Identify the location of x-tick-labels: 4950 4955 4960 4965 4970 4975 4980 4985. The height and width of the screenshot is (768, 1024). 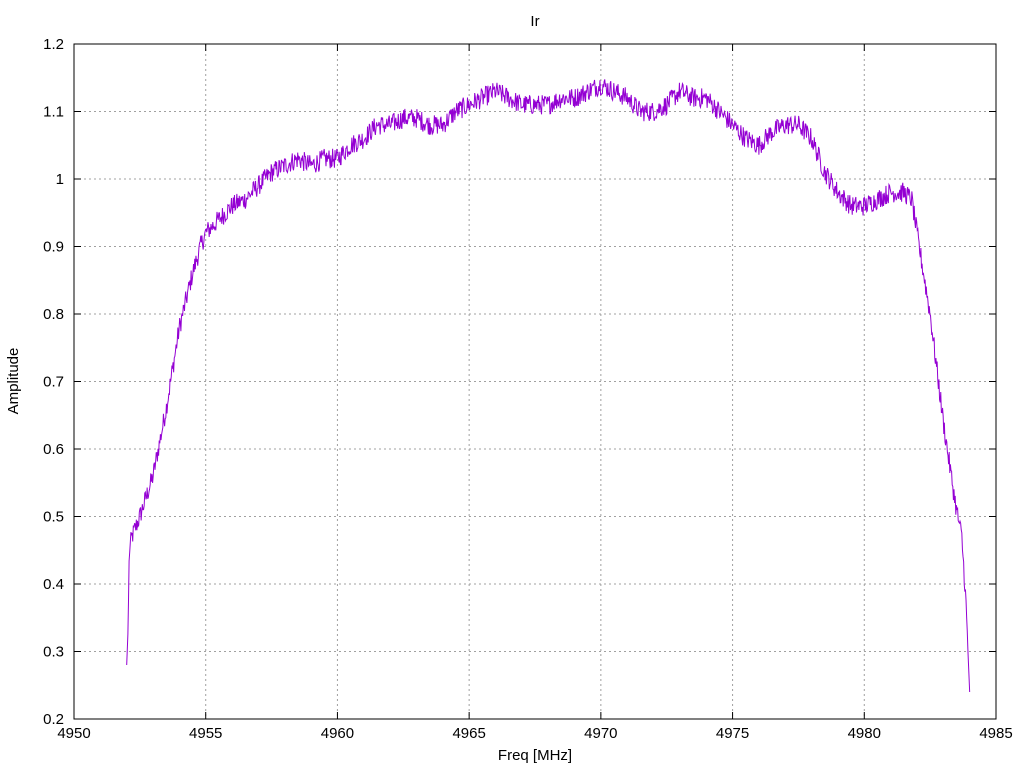
(534, 733).